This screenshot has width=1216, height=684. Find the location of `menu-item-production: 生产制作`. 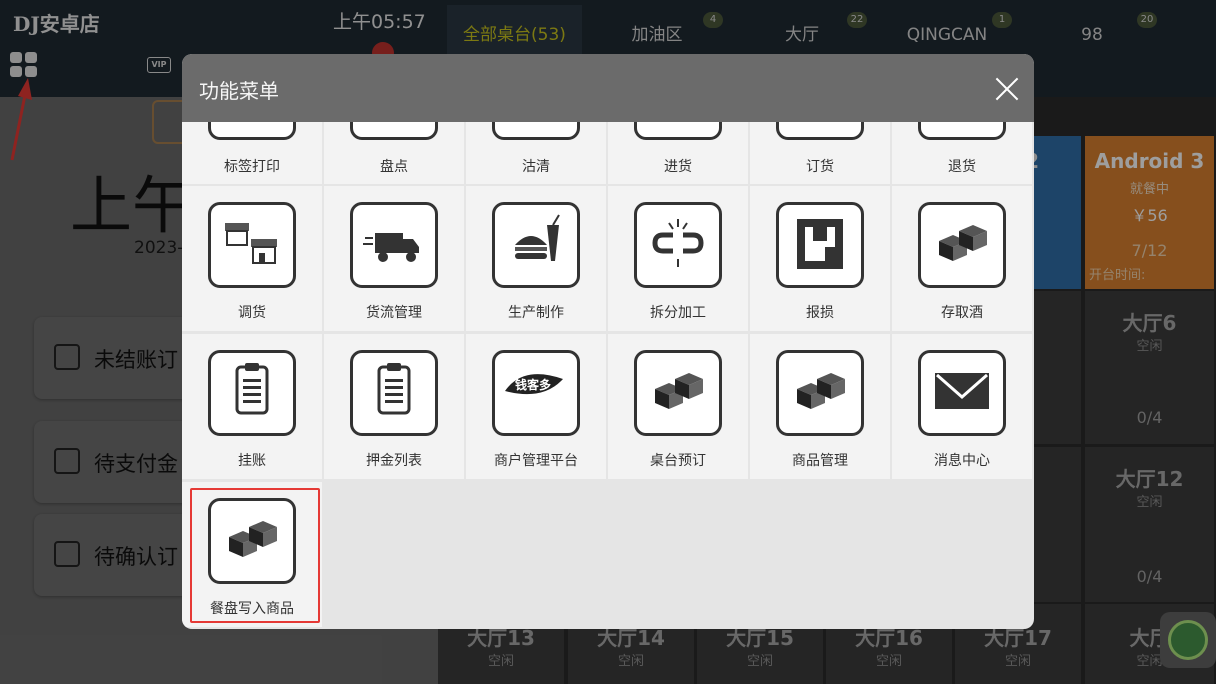

menu-item-production: 生产制作 is located at coordinates (536, 258).